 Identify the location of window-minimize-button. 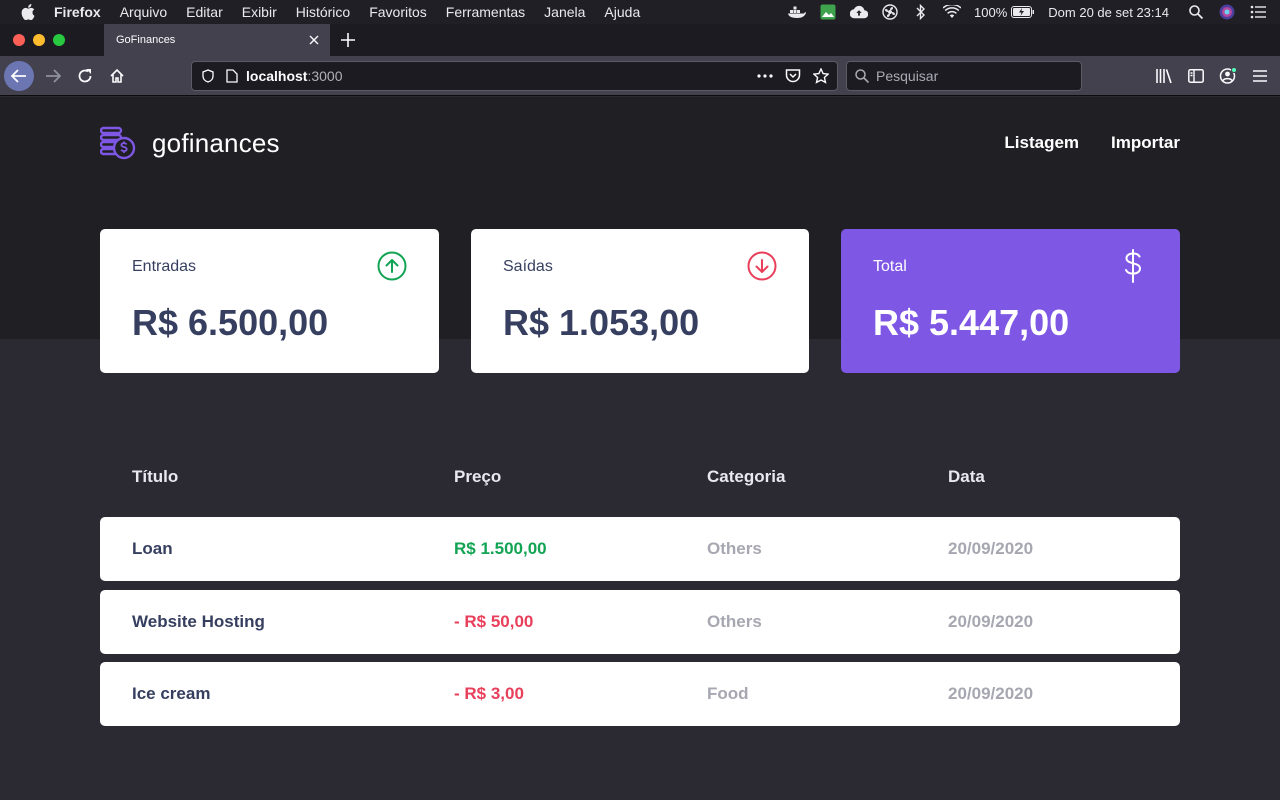
(39, 40).